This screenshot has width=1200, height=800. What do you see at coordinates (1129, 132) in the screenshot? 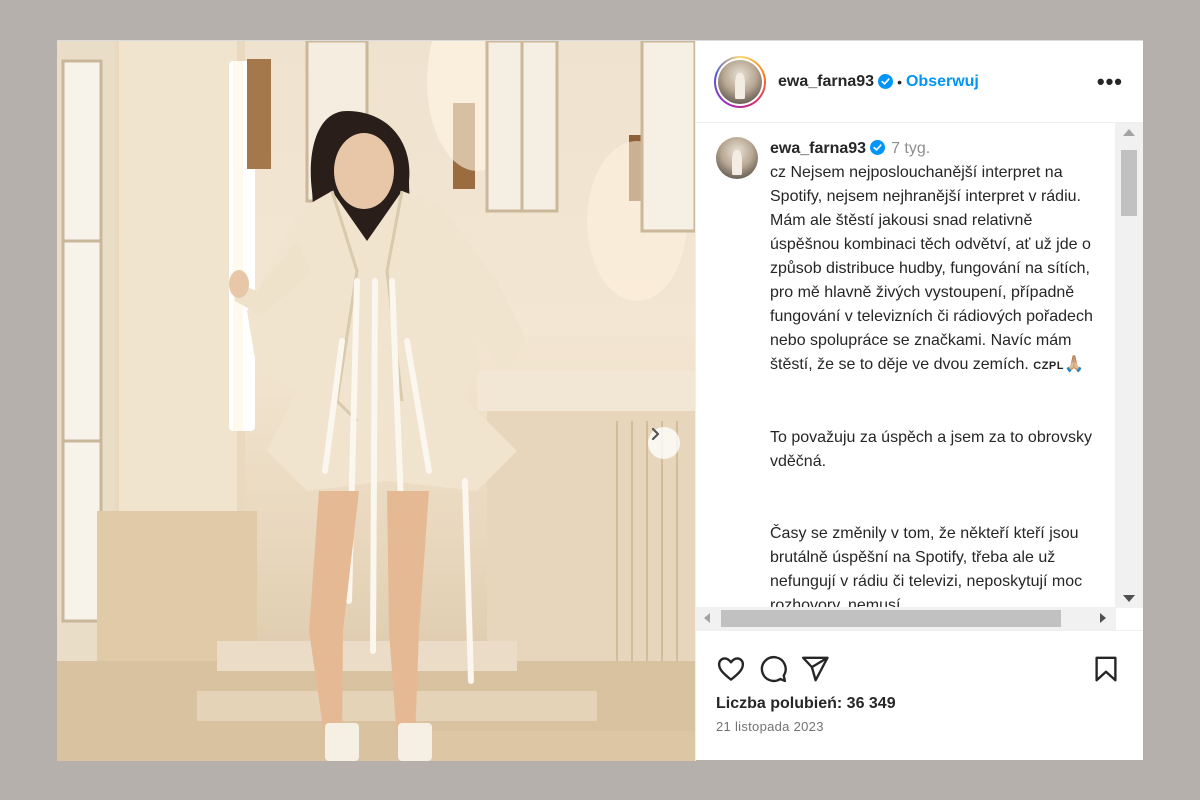
I see `scroll-up-arrow-icon` at bounding box center [1129, 132].